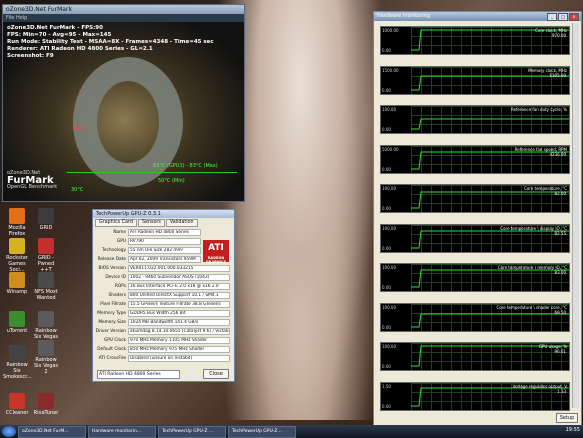  What do you see at coordinates (162, 340) in the screenshot?
I see `gpuz-row: GPU Clock 970 MHz Memory 1105 MHz Shader` at bounding box center [162, 340].